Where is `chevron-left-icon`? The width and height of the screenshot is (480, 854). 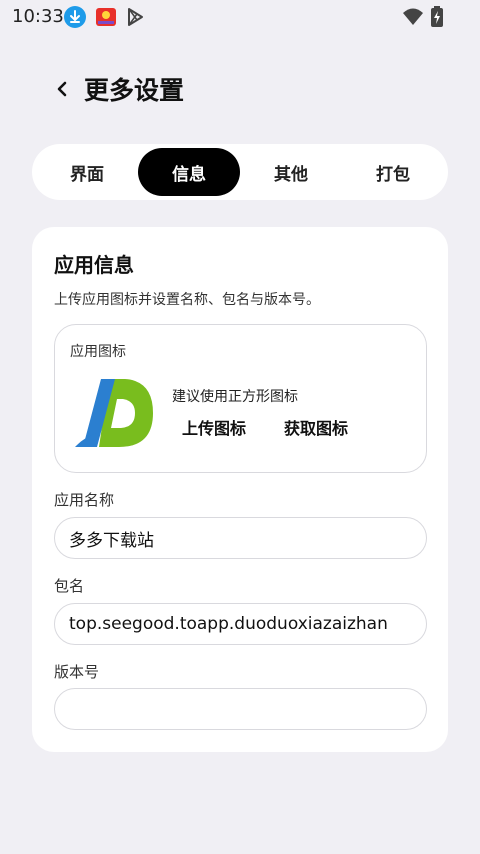 chevron-left-icon is located at coordinates (62, 89).